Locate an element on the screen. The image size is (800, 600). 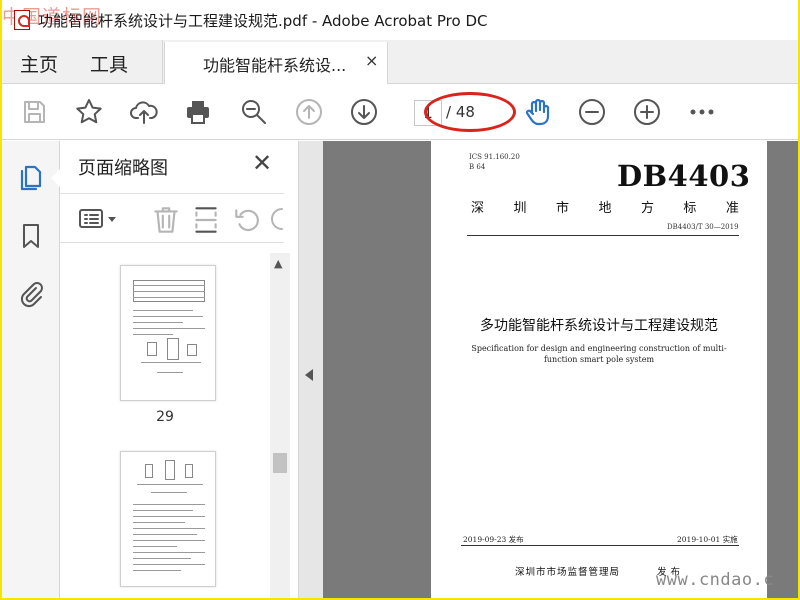
heading-char: 深 is located at coordinates (478, 208).